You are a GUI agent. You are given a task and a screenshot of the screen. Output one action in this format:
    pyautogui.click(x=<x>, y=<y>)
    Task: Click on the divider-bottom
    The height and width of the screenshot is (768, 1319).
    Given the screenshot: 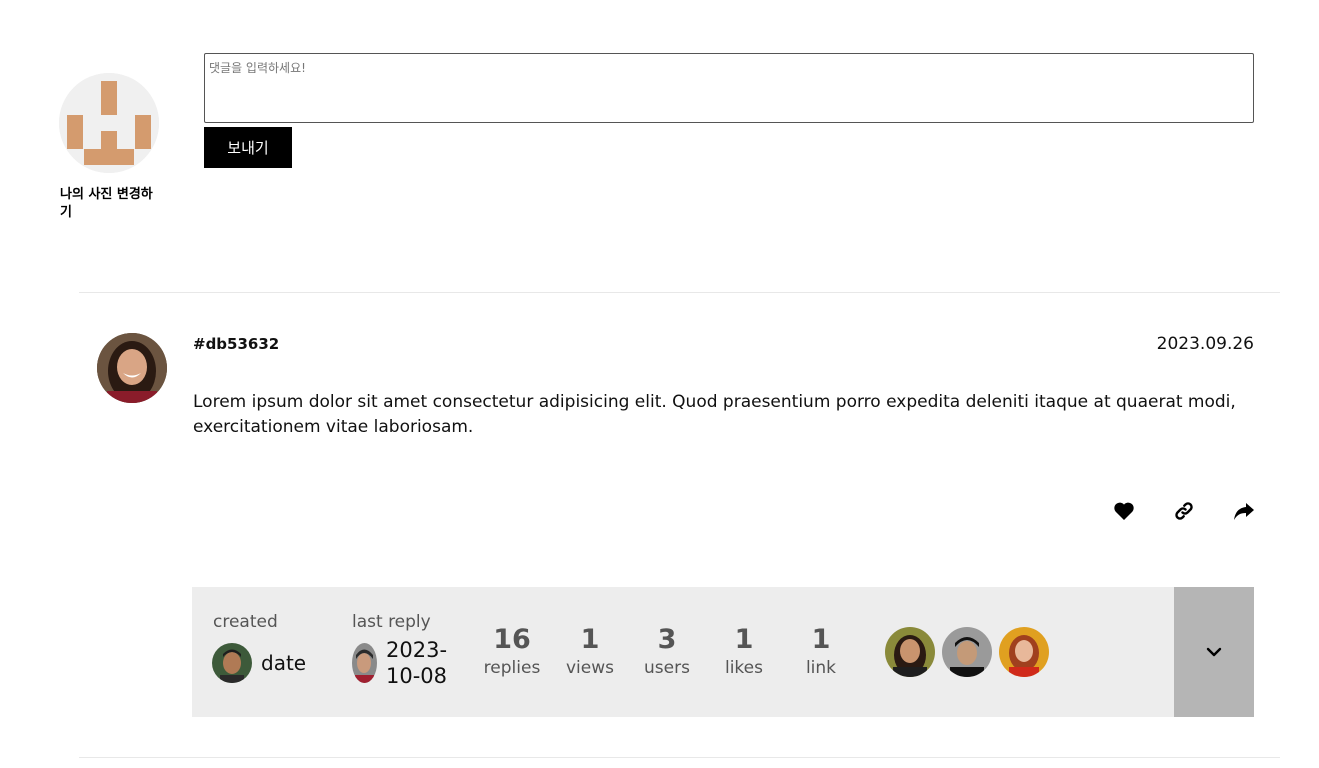 What is the action you would take?
    pyautogui.click(x=679, y=757)
    